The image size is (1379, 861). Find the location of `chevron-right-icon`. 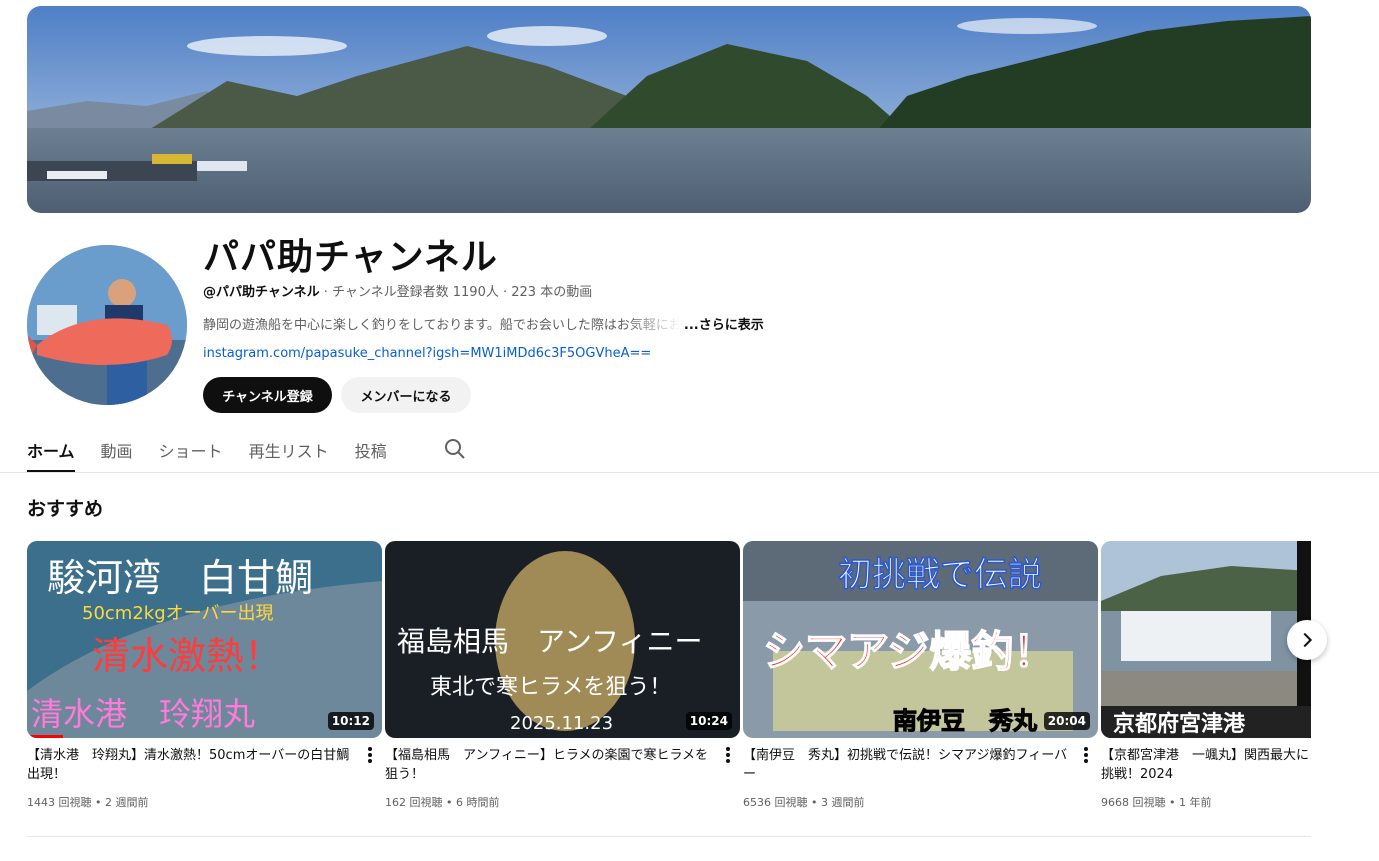

chevron-right-icon is located at coordinates (1308, 640).